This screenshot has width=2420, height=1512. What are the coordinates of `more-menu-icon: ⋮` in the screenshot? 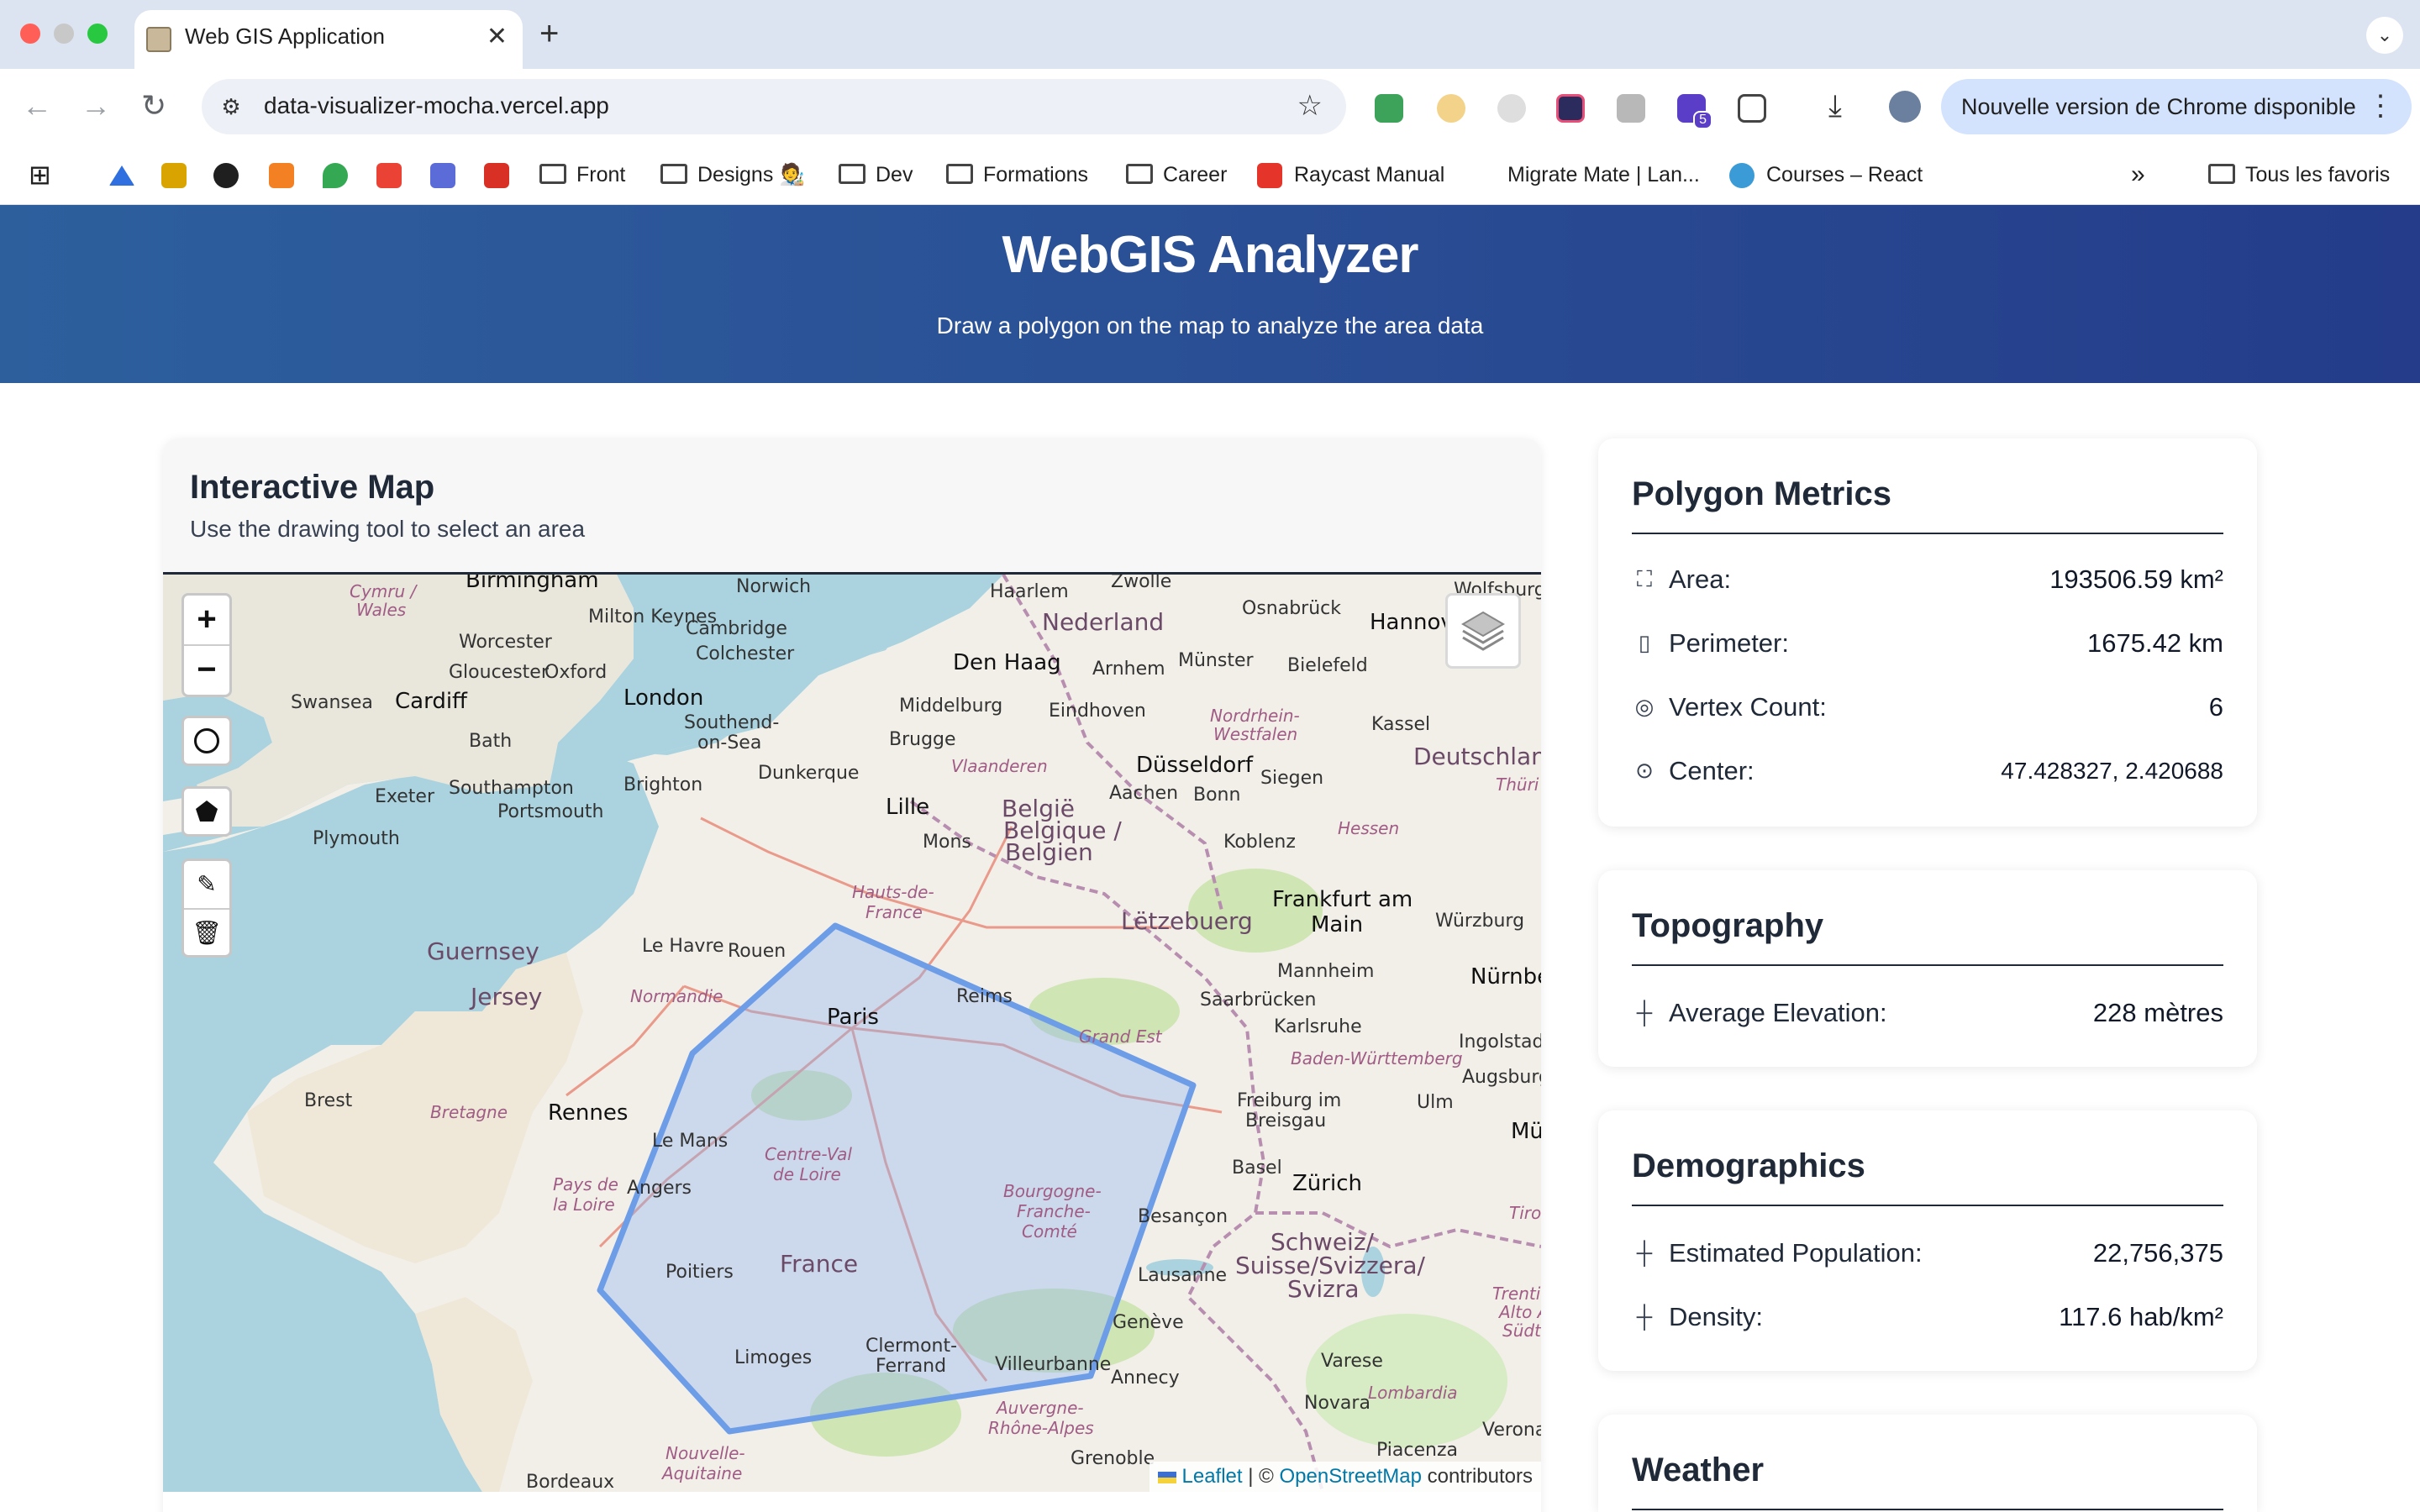 It's located at (2381, 106).